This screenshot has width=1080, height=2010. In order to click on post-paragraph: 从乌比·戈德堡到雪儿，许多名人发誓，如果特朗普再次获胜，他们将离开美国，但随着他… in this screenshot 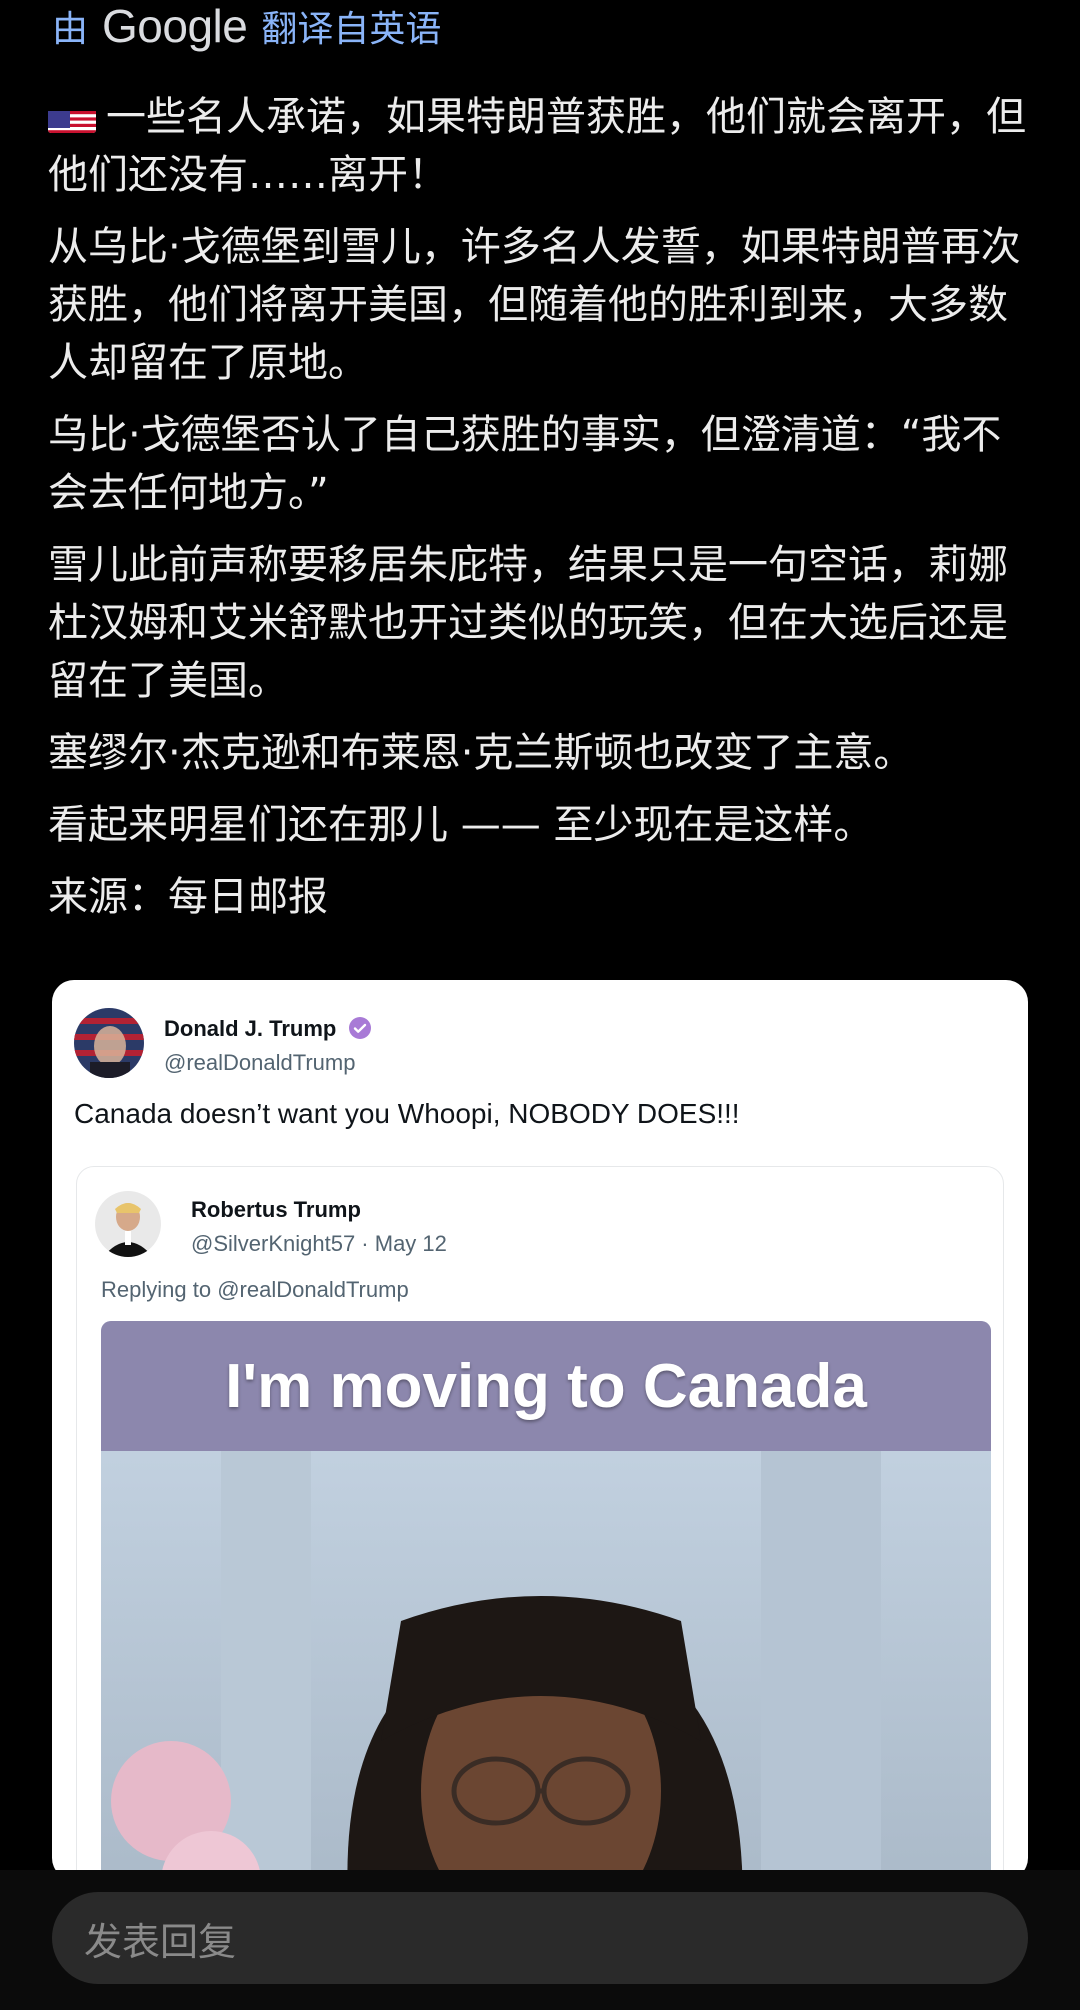, I will do `click(534, 305)`.